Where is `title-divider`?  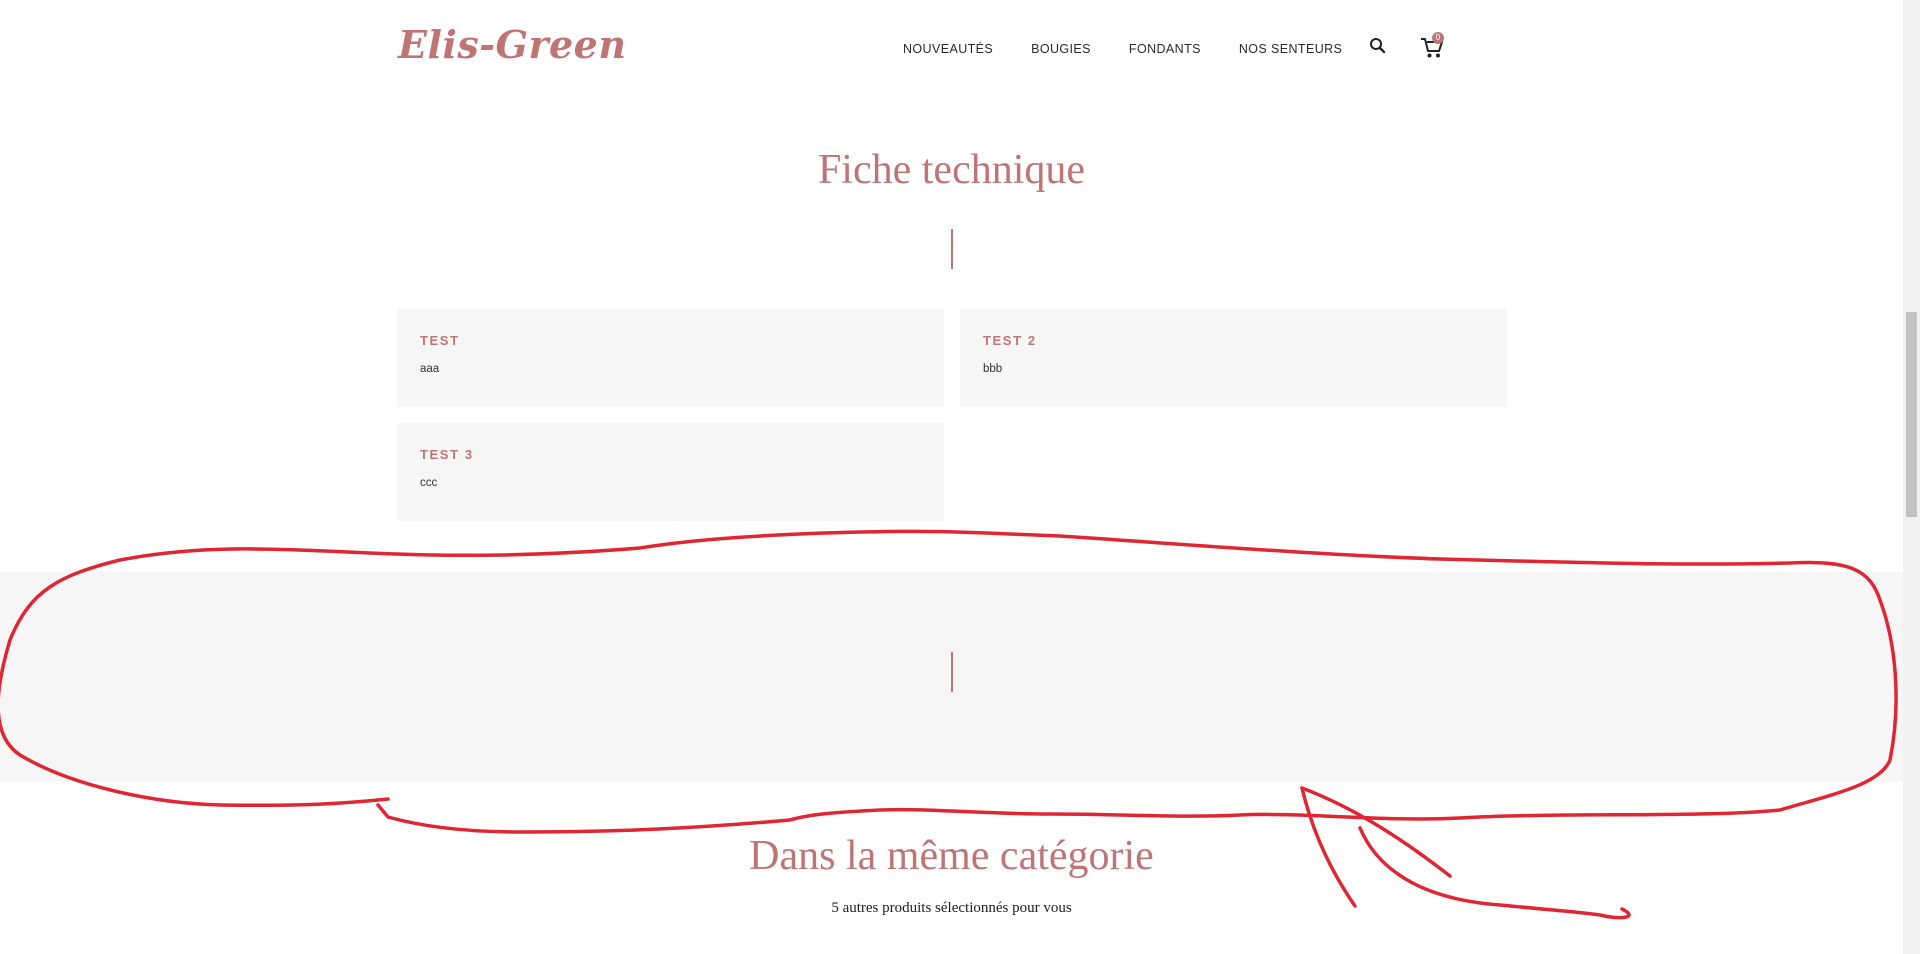
title-divider is located at coordinates (952, 249).